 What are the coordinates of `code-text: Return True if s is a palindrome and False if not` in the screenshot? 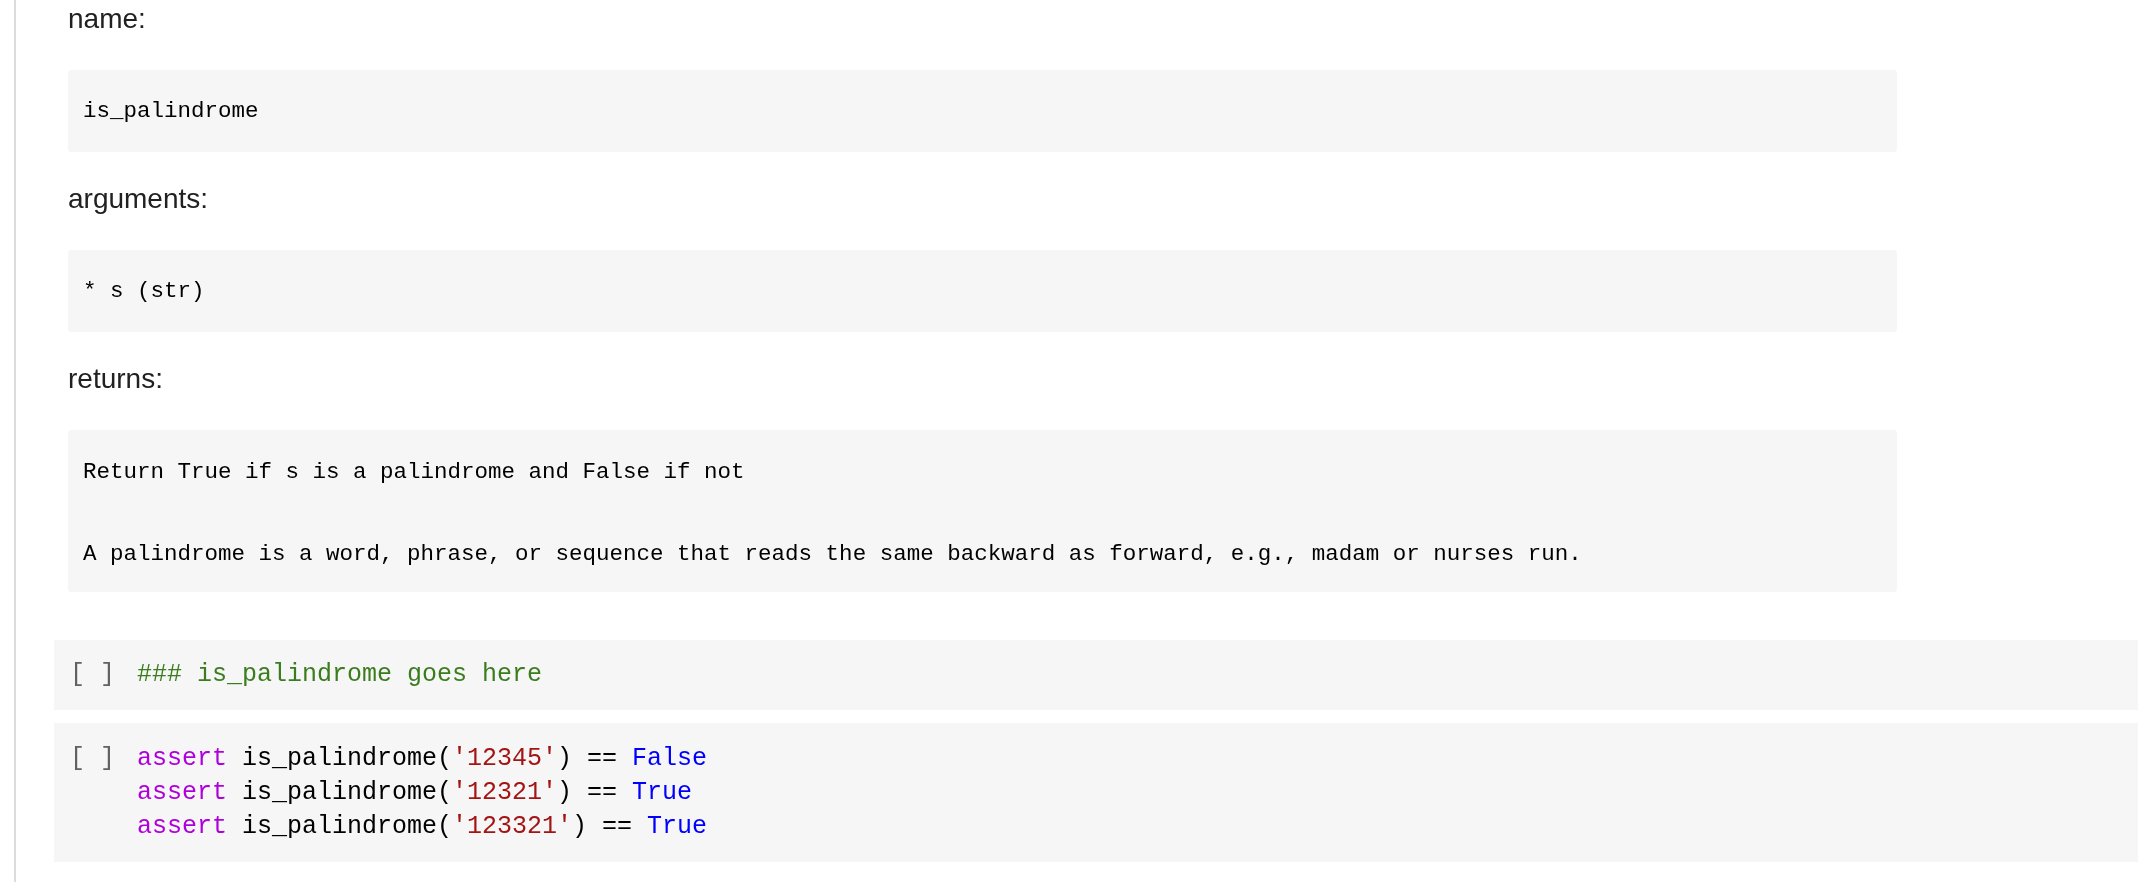 It's located at (414, 472).